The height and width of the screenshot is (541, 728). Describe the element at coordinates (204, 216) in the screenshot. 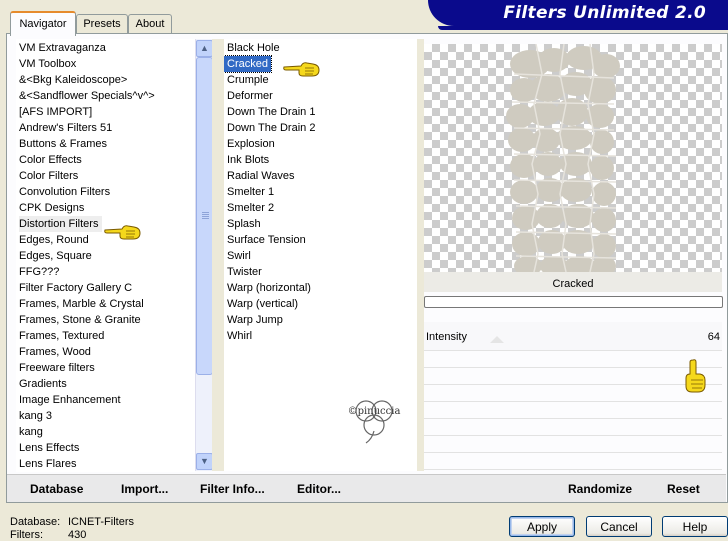

I see `scroll-thumb` at that location.